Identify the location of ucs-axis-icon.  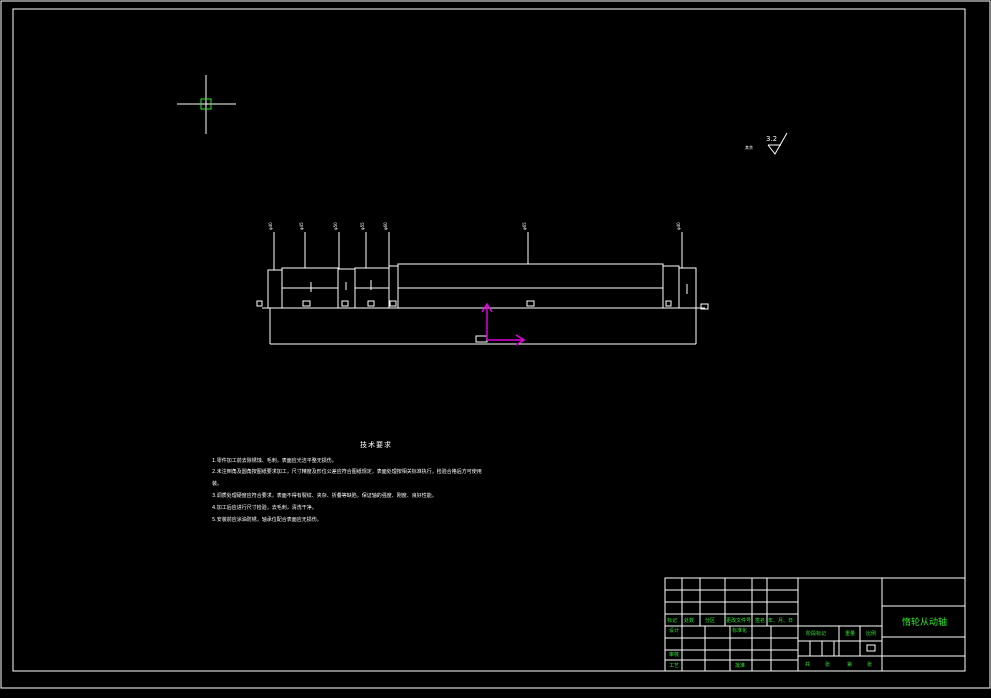
(503, 324).